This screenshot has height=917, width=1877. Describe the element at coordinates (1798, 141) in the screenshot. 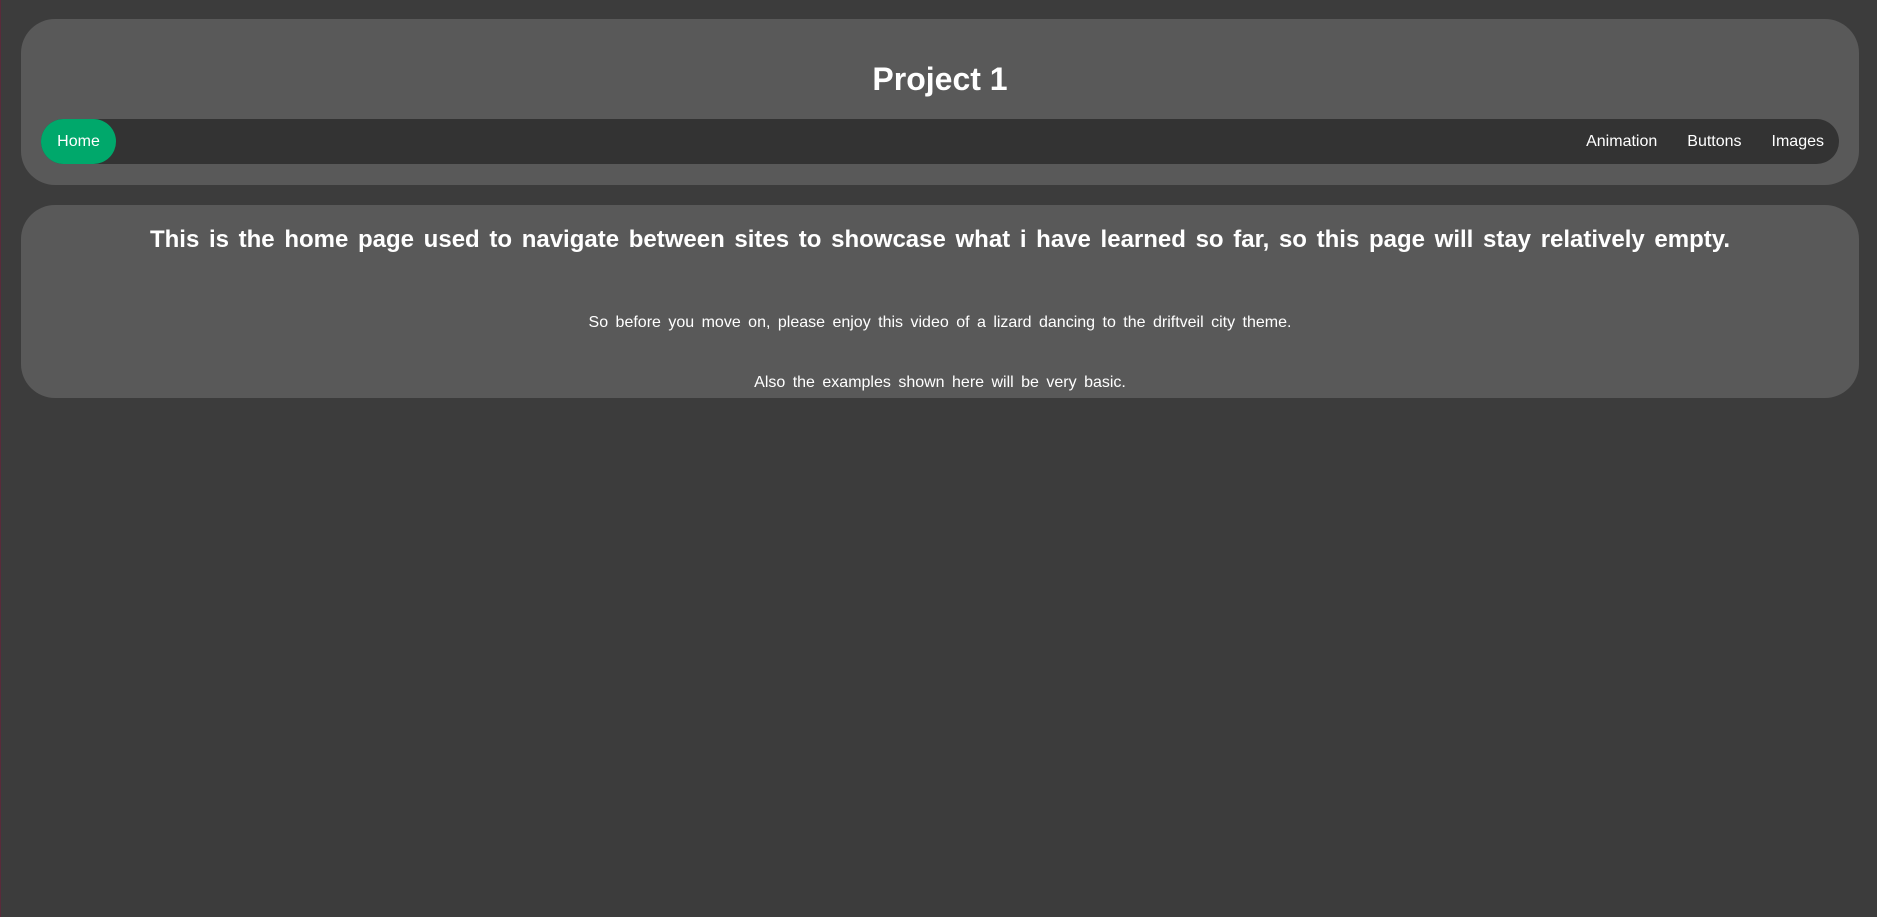

I see `nav-images-link: Images` at that location.